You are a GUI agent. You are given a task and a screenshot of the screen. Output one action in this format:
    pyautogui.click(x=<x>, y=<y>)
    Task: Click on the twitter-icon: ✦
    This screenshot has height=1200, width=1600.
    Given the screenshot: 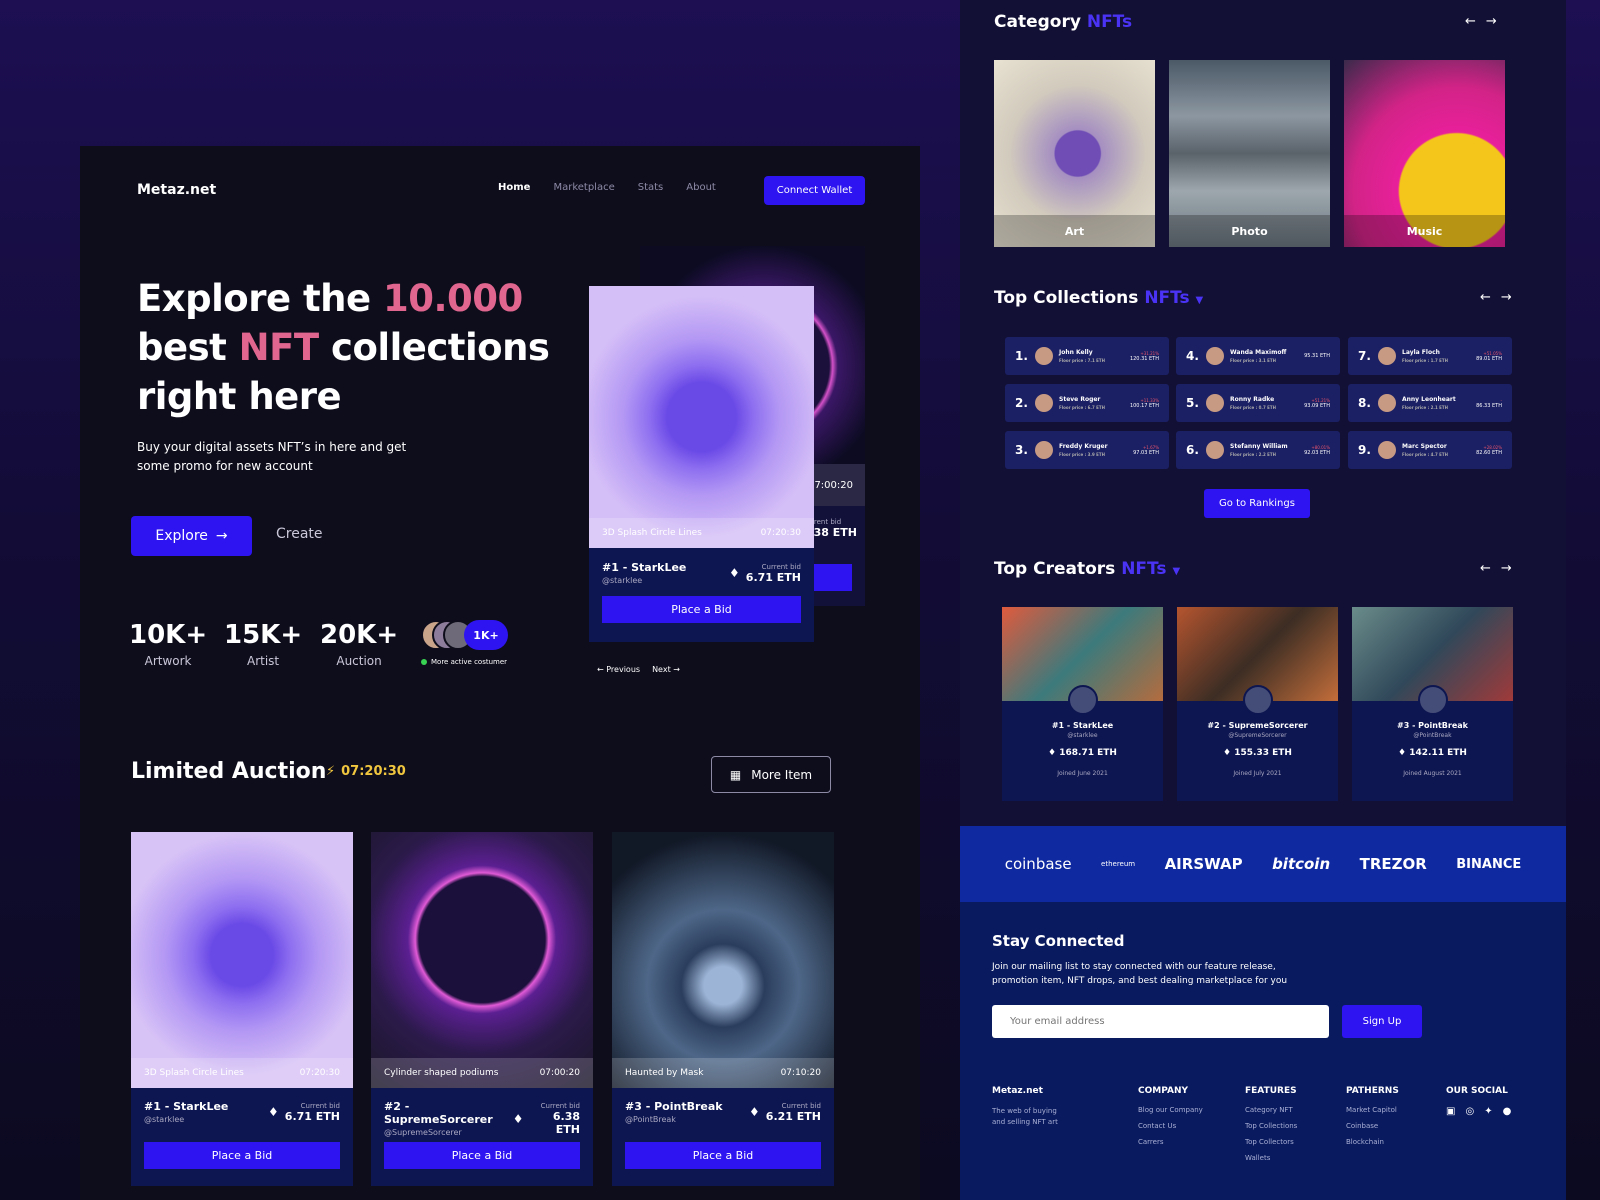 What is the action you would take?
    pyautogui.click(x=1488, y=1111)
    